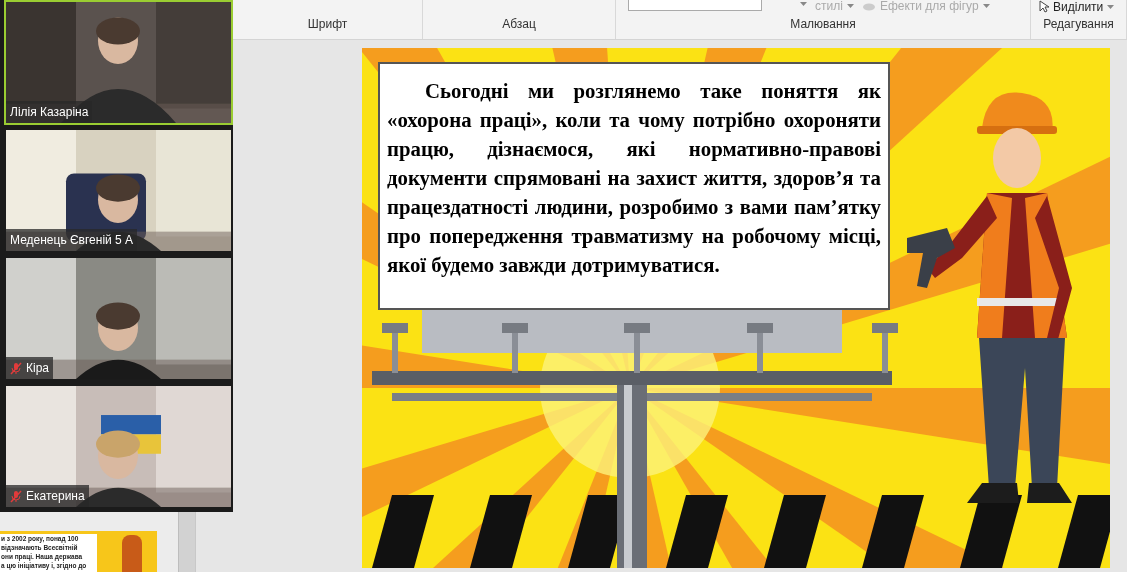 This screenshot has width=1127, height=572. Describe the element at coordinates (327, 24) in the screenshot. I see `ribbon-group-label: Шрифт` at that location.